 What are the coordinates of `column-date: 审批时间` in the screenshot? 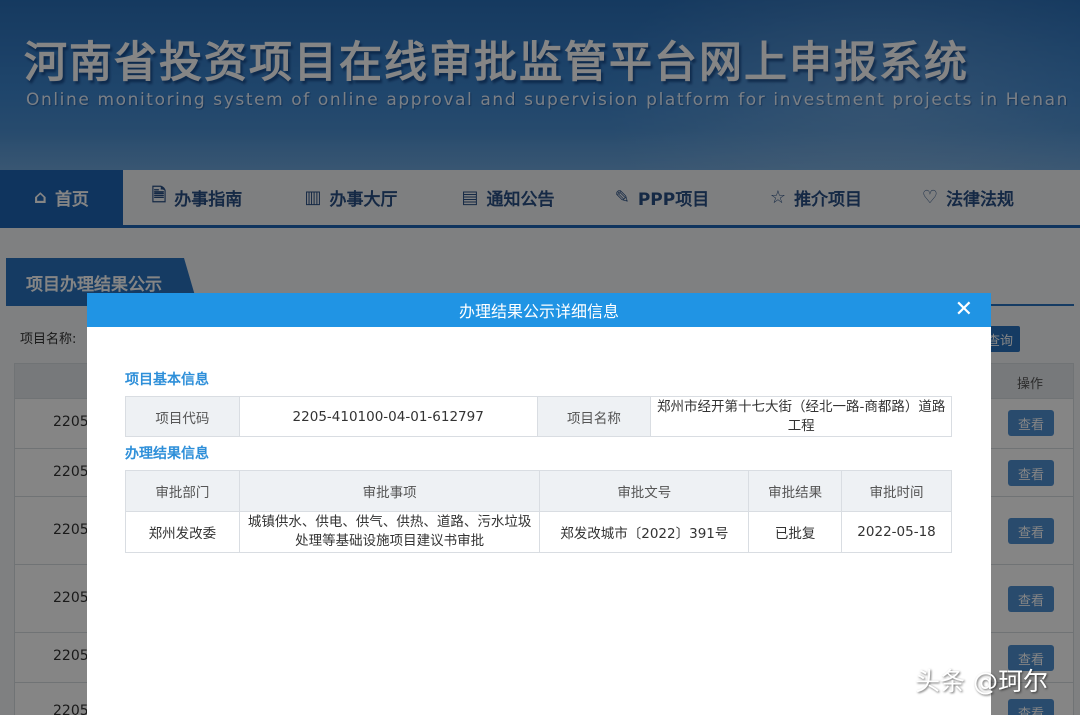 It's located at (896, 491).